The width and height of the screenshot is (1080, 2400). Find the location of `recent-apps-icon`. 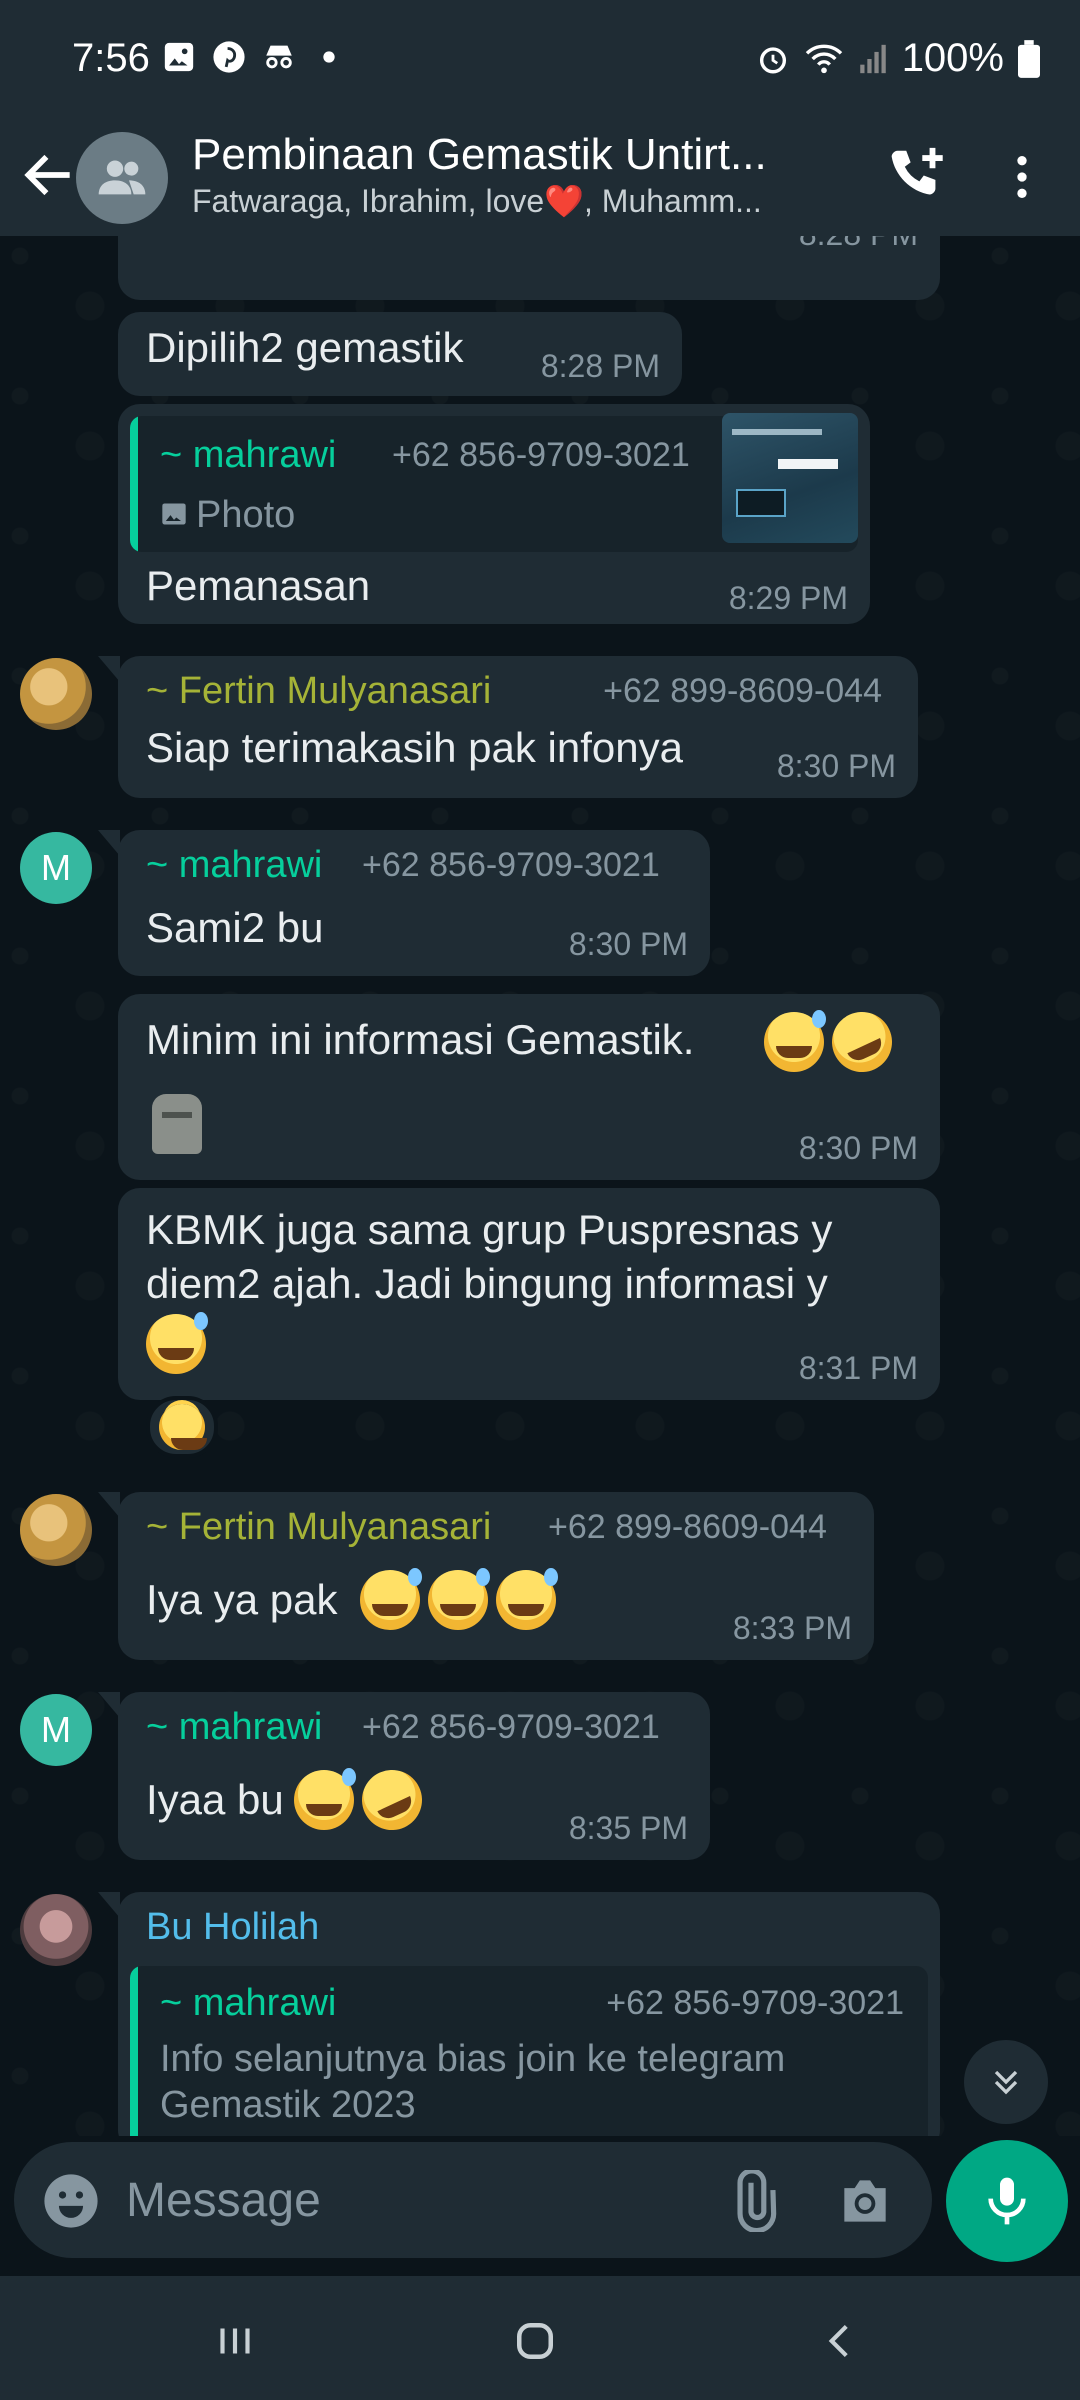

recent-apps-icon is located at coordinates (235, 2341).